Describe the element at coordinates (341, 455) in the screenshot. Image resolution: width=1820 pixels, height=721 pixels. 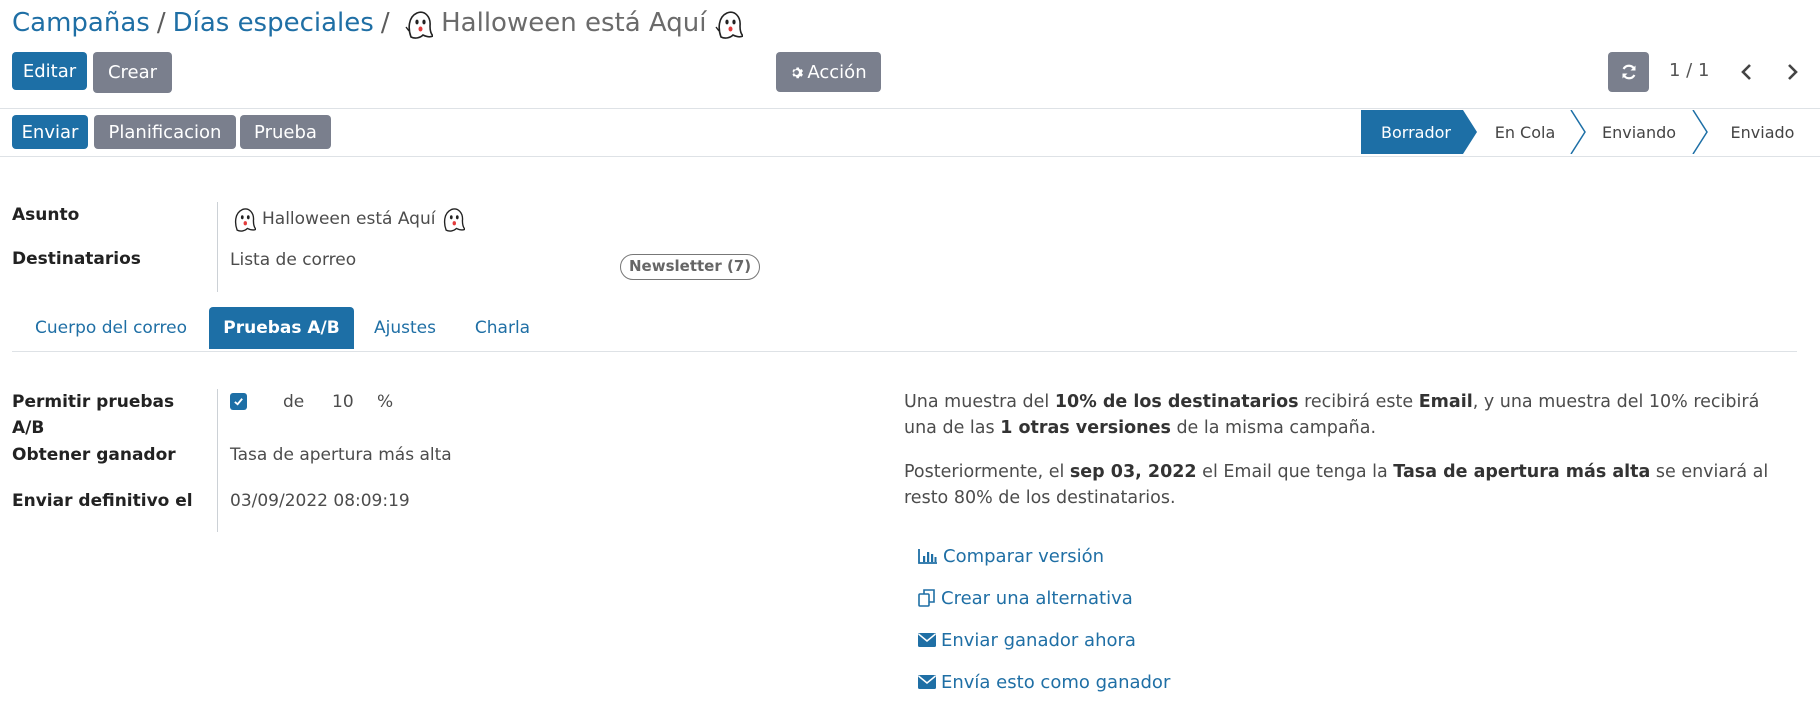
I see `winner-select: Tasa de apertura más alta` at that location.